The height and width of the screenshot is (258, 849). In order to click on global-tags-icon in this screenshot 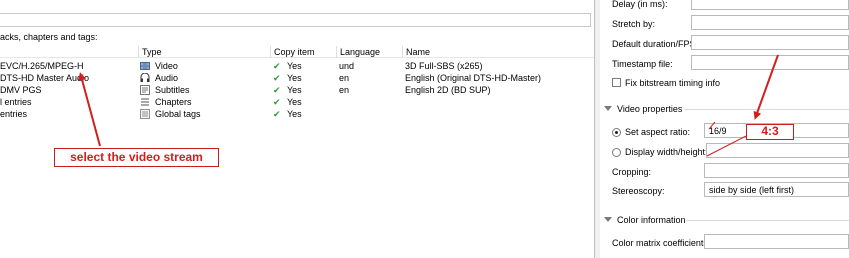, I will do `click(145, 114)`.